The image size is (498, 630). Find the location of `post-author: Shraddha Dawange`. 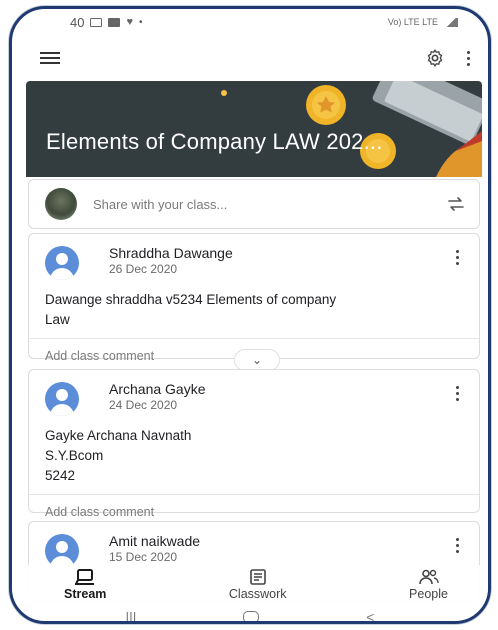

post-author: Shraddha Dawange is located at coordinates (171, 253).